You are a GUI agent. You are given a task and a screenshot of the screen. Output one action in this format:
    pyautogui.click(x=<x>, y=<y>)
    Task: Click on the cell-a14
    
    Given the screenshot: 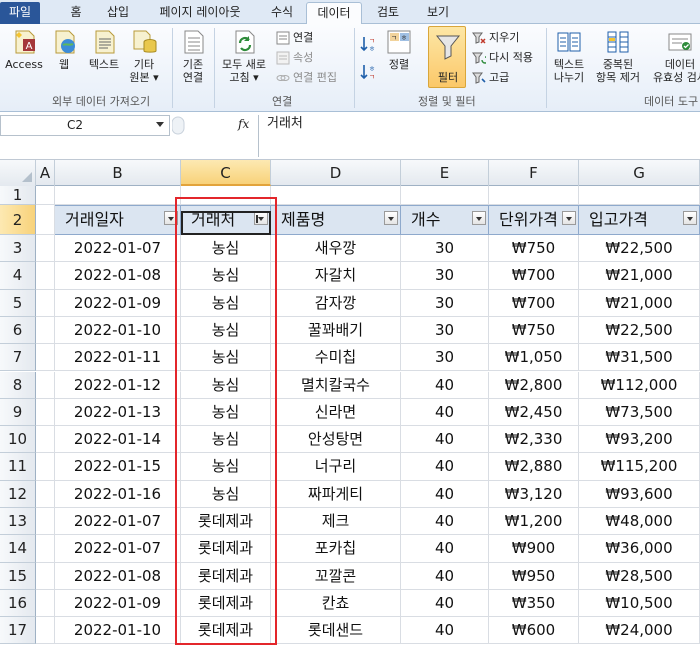 What is the action you would take?
    pyautogui.click(x=45, y=549)
    